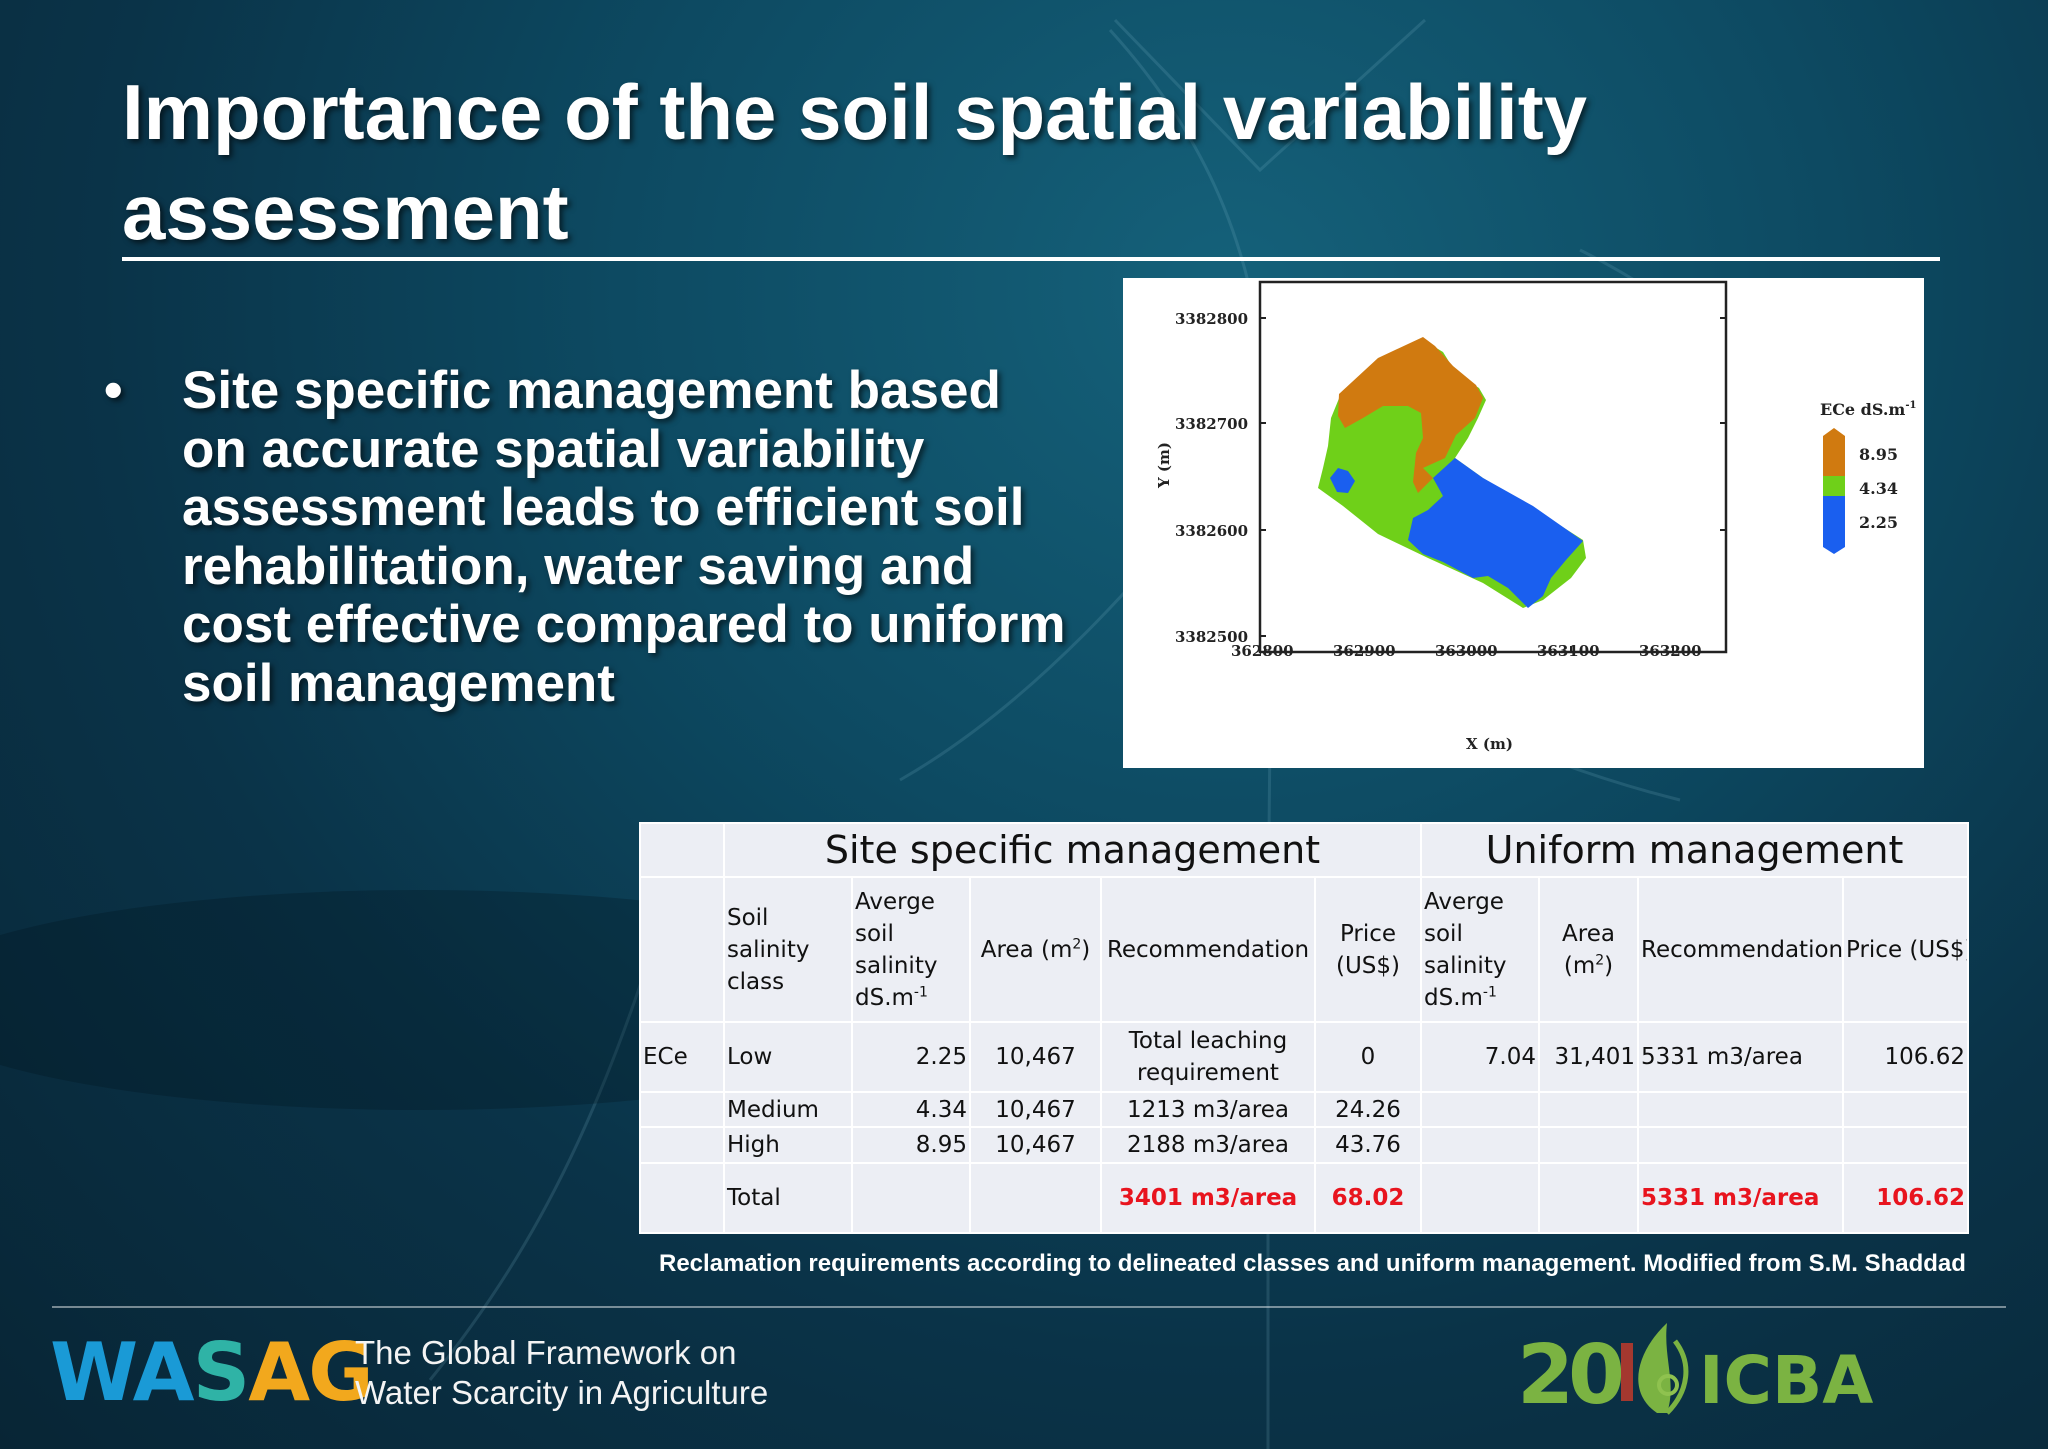 This screenshot has height=1449, width=2048. Describe the element at coordinates (1740, 1057) in the screenshot. I see `uniform-recommendation-cell: 5331 m3/area` at that location.